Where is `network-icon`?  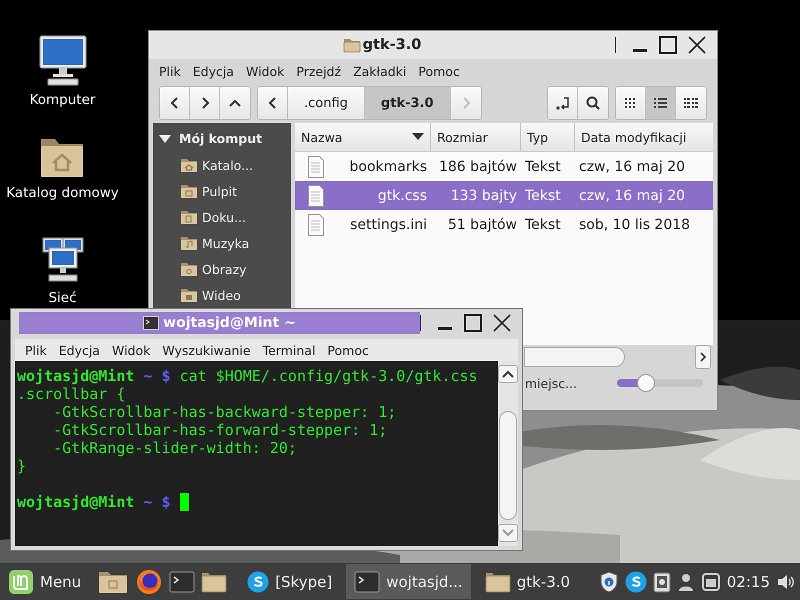
network-icon is located at coordinates (62, 260).